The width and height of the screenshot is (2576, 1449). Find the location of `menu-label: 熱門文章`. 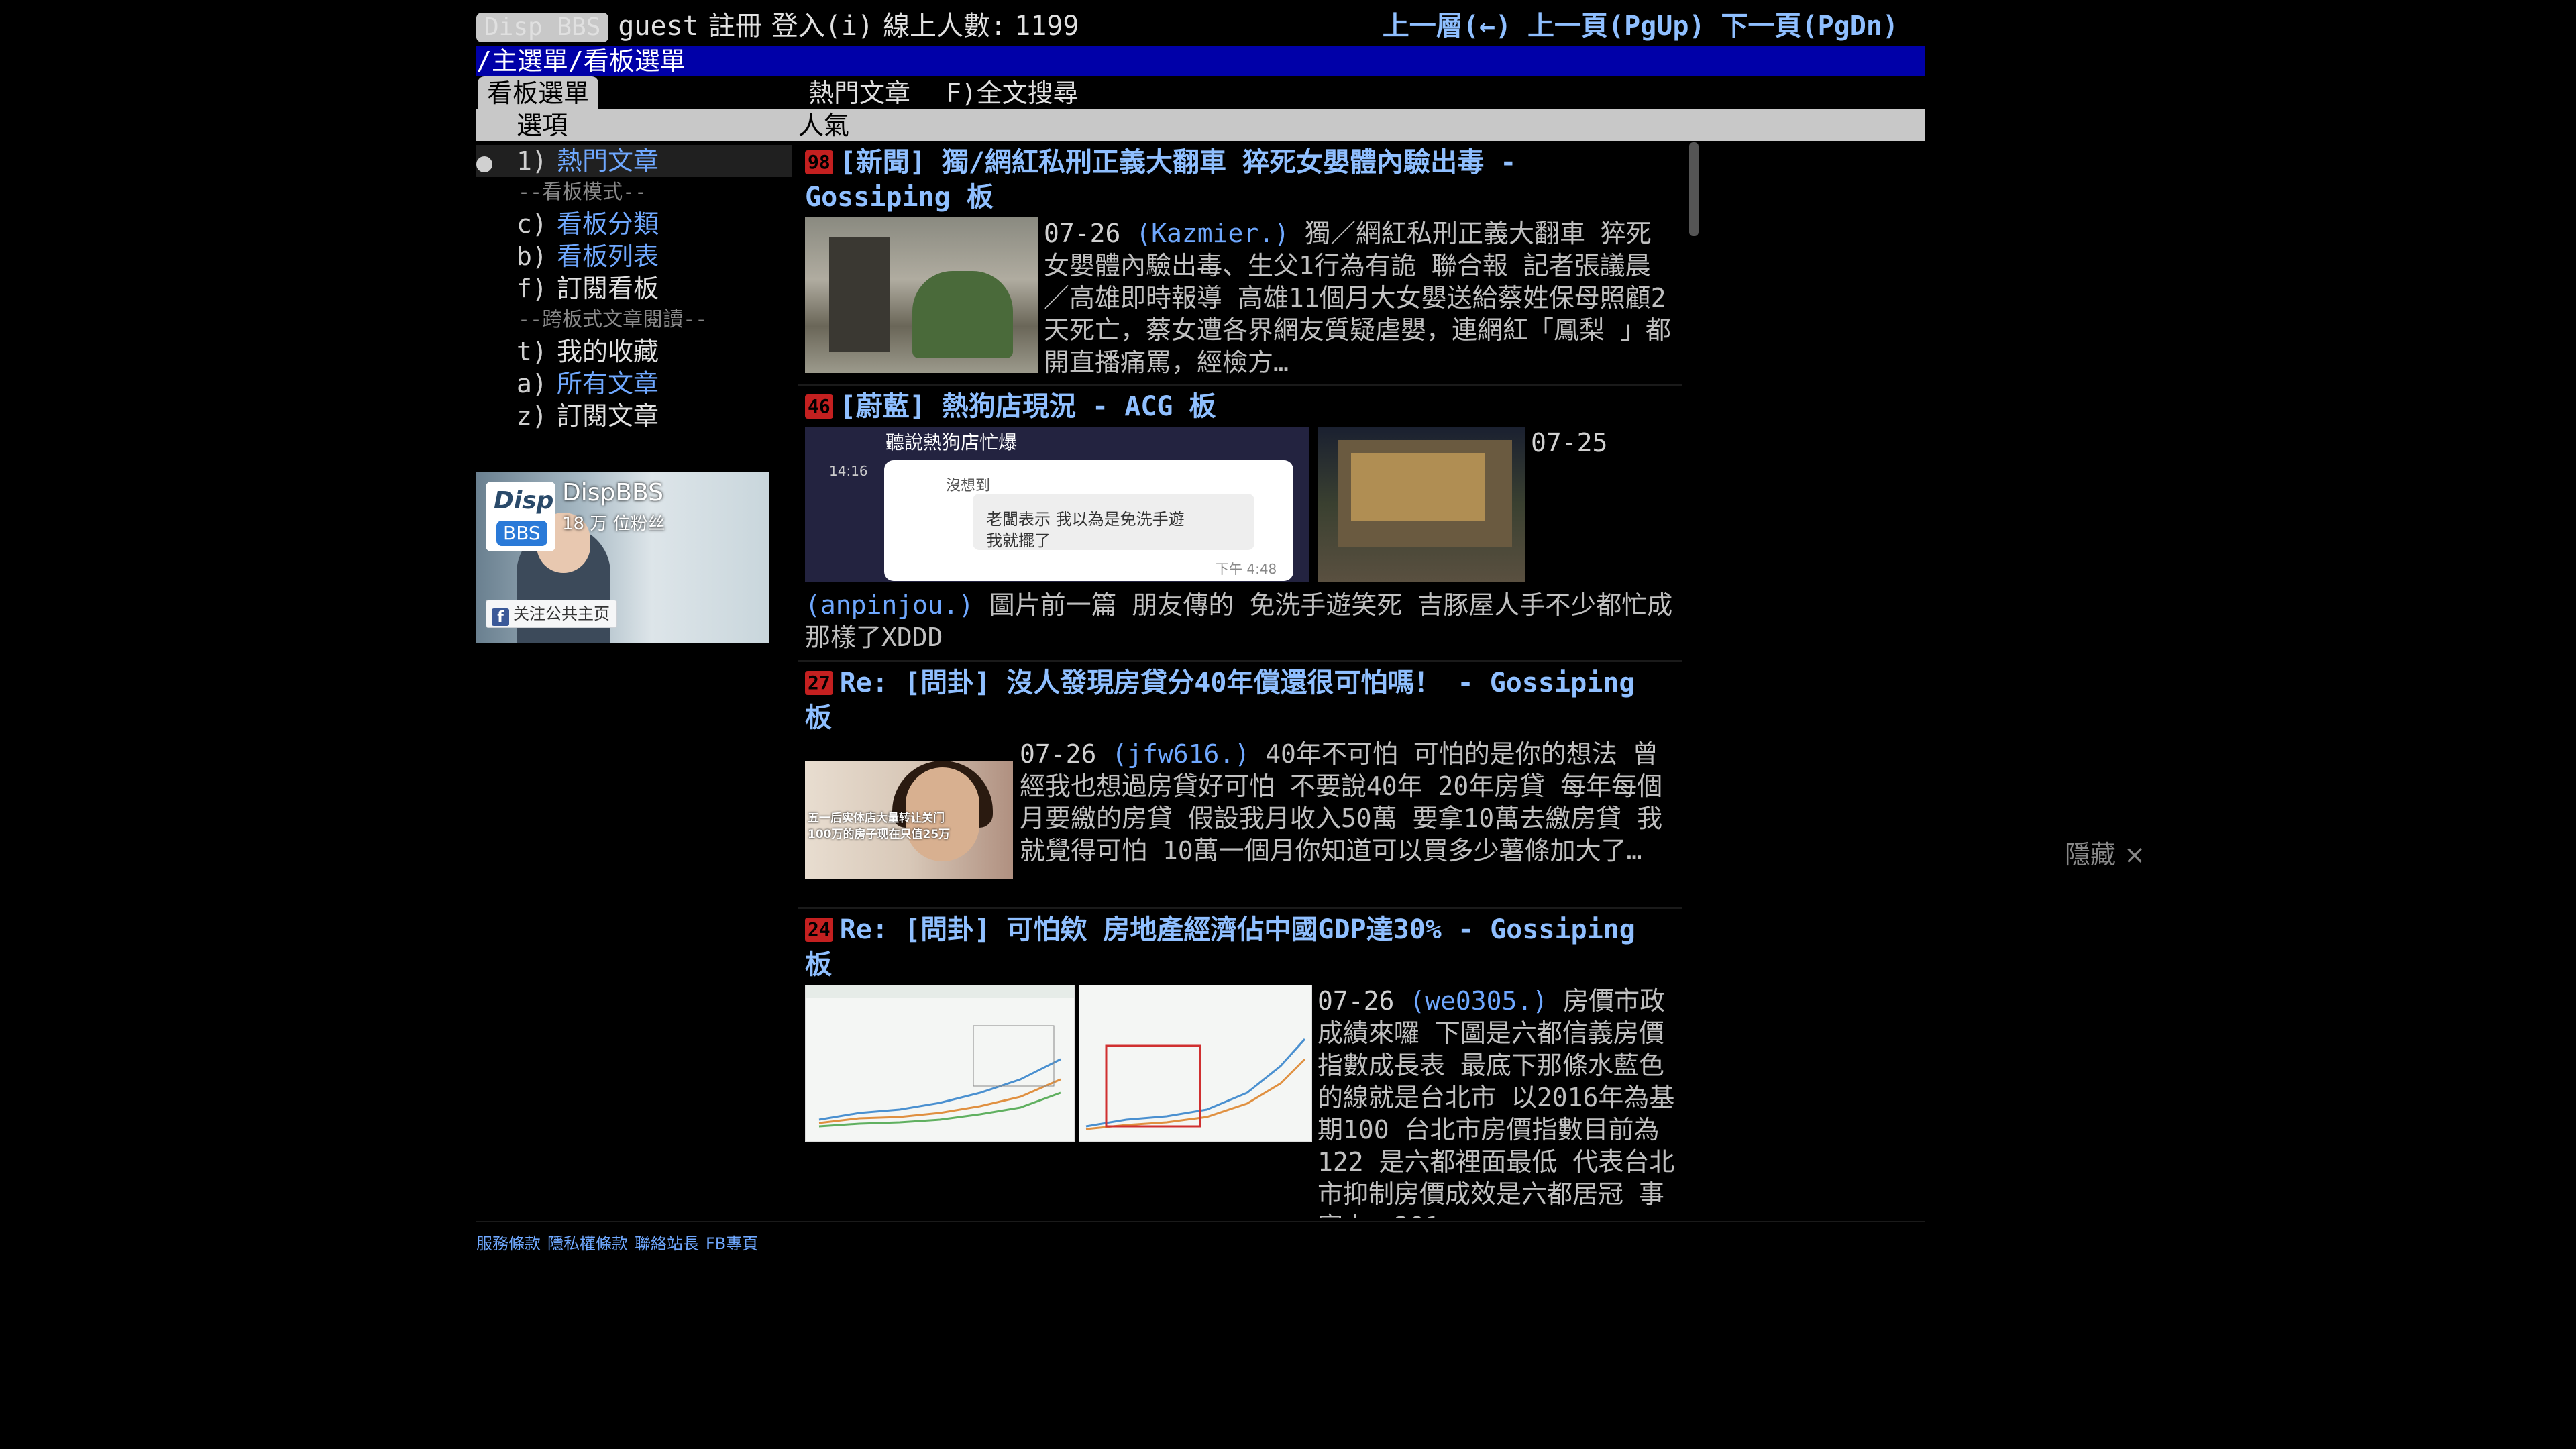

menu-label: 熱門文章 is located at coordinates (608, 161).